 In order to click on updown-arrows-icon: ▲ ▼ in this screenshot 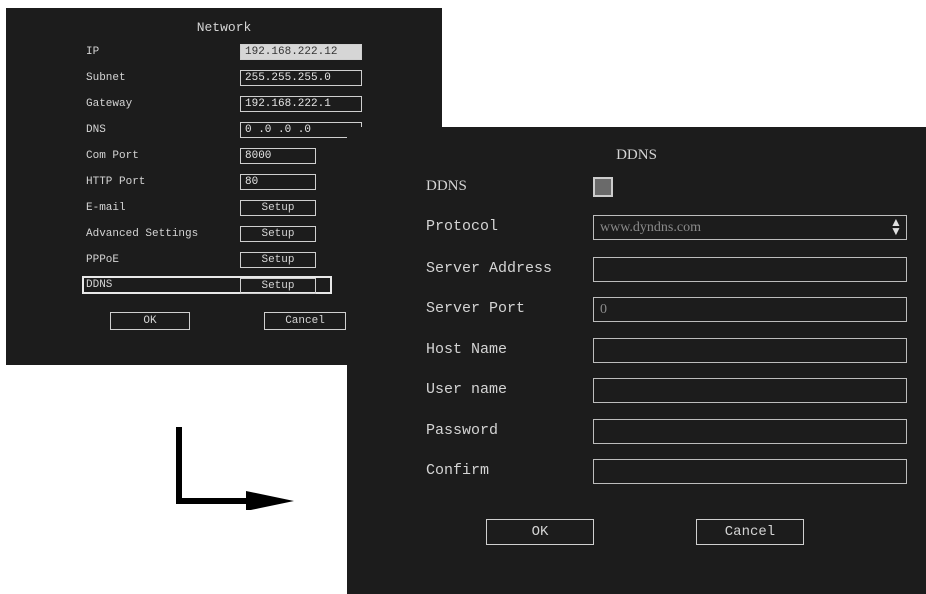, I will do `click(896, 226)`.